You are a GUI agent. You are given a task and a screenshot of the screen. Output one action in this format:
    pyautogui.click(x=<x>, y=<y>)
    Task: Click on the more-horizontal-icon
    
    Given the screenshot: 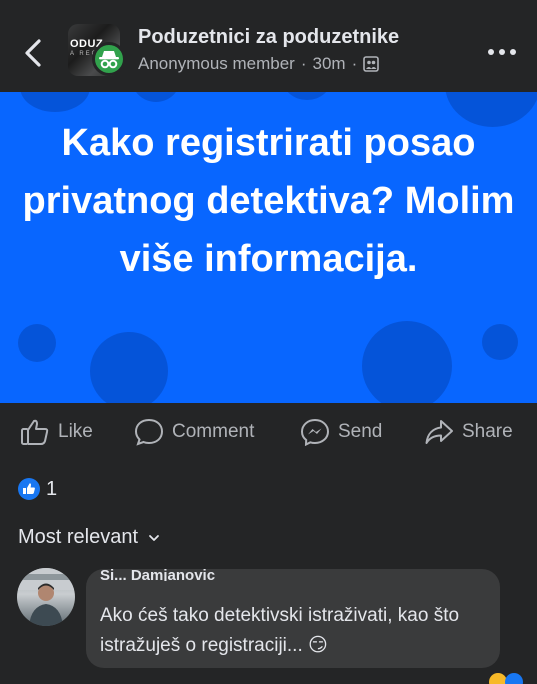 What is the action you would take?
    pyautogui.click(x=502, y=52)
    